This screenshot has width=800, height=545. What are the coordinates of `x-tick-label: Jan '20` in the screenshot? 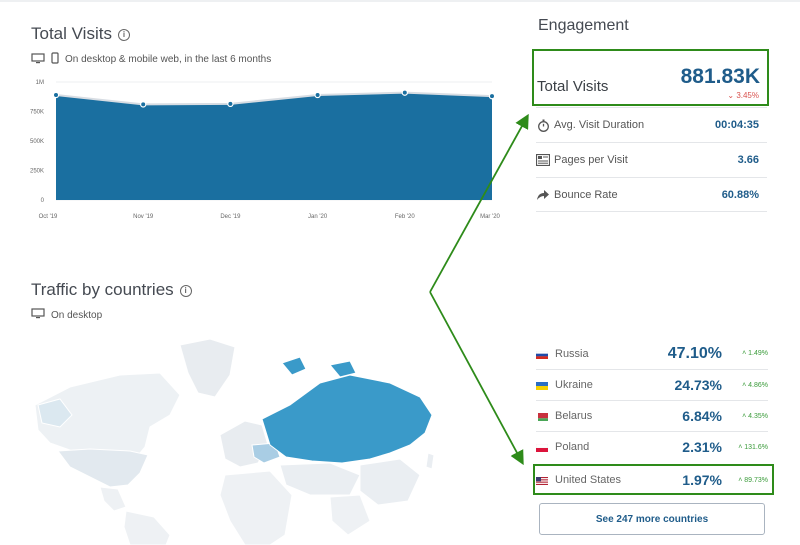 It's located at (318, 217).